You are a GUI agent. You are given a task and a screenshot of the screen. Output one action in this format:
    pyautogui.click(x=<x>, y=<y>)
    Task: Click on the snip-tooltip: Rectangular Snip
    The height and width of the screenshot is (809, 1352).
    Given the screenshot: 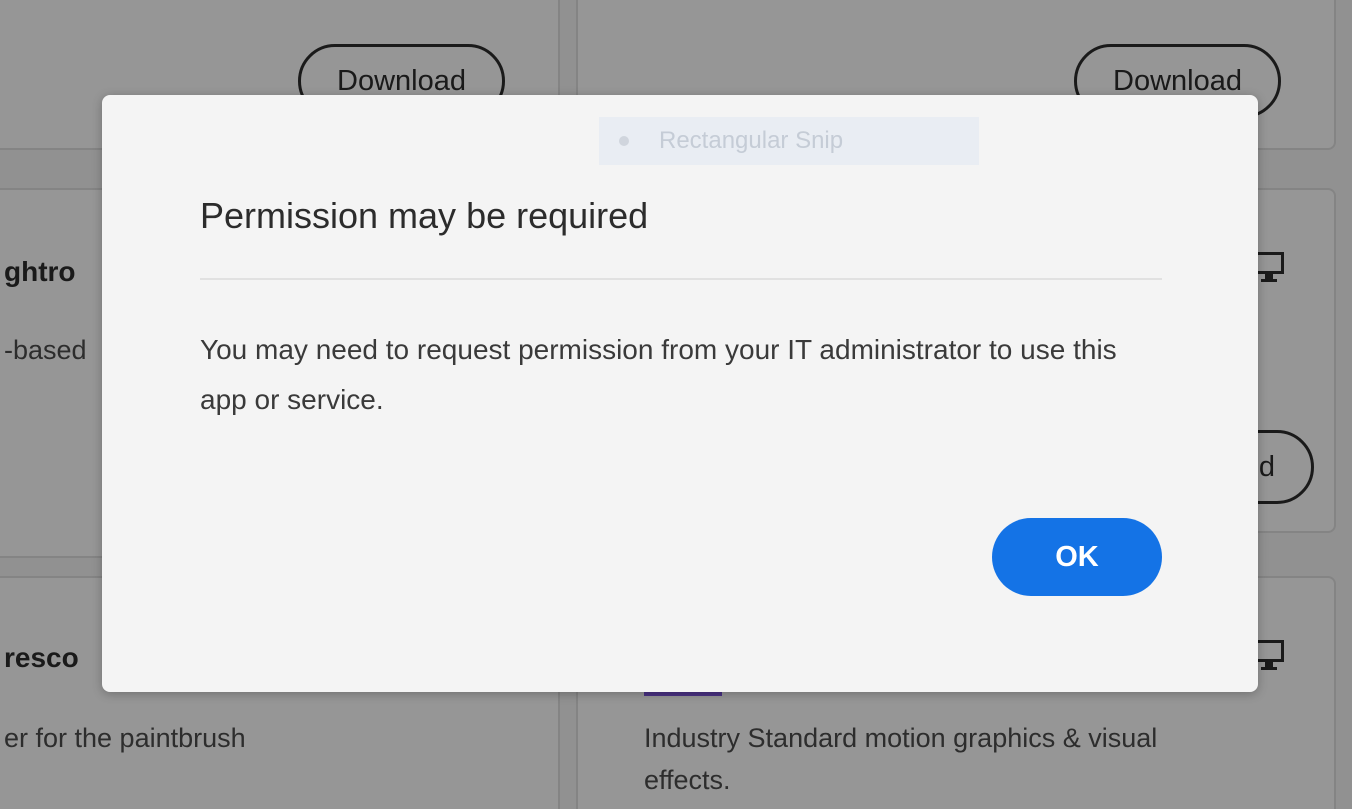 What is the action you would take?
    pyautogui.click(x=789, y=141)
    